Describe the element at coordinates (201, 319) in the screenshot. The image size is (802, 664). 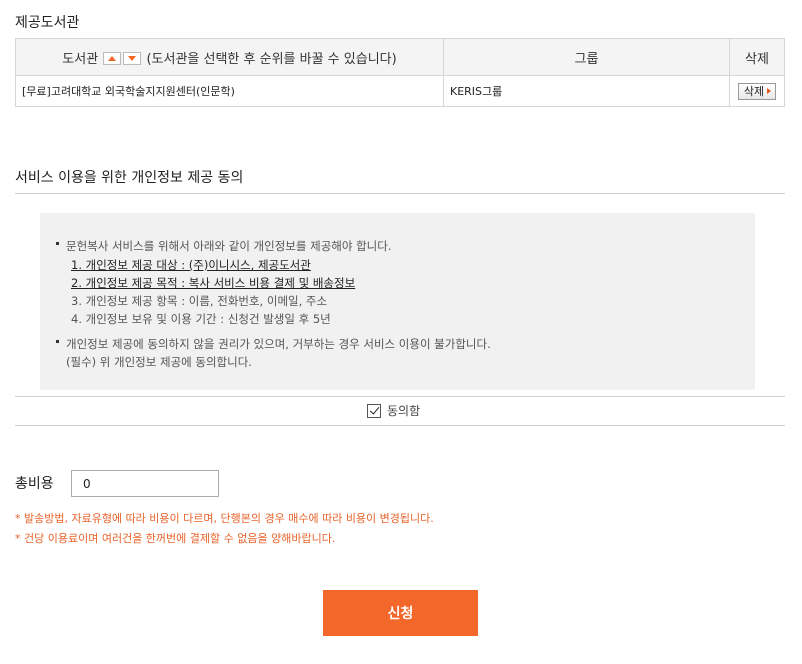
I see `consent-item-4: 4. 개인정보 보유 및 이용 기간 : 신청건 발생일 후 5년` at that location.